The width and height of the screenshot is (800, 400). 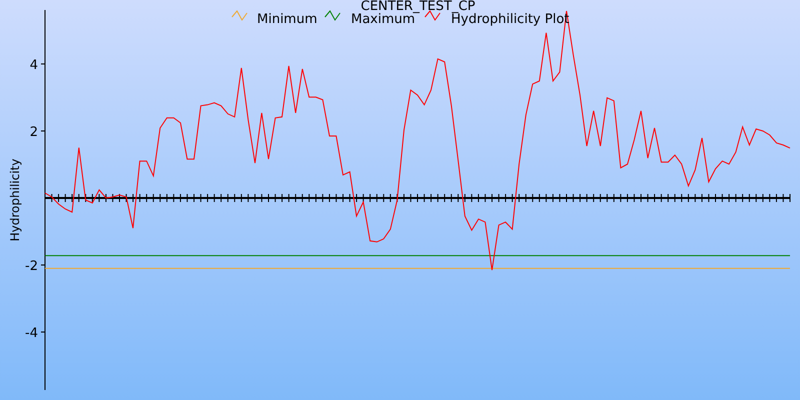 What do you see at coordinates (418, 7) in the screenshot?
I see `chart-title: CENTER_TEST_CP` at bounding box center [418, 7].